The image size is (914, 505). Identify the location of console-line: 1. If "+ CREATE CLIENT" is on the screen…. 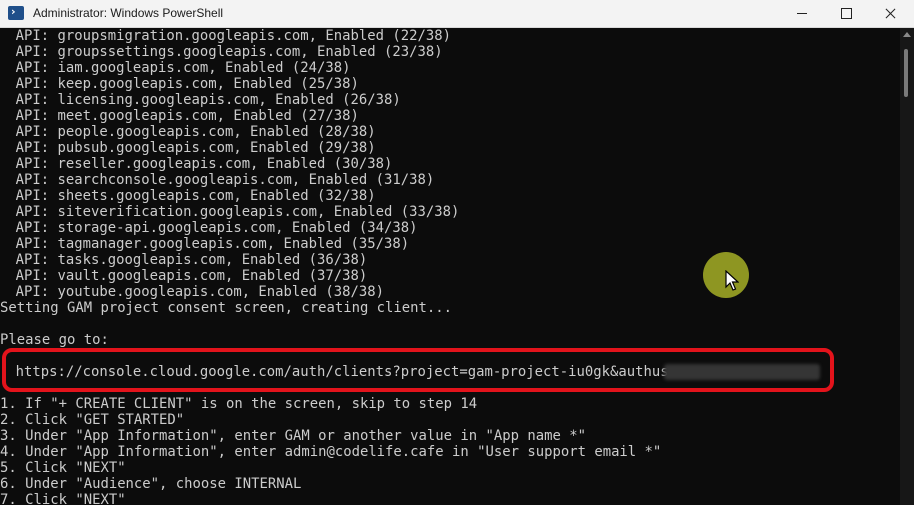
(239, 404).